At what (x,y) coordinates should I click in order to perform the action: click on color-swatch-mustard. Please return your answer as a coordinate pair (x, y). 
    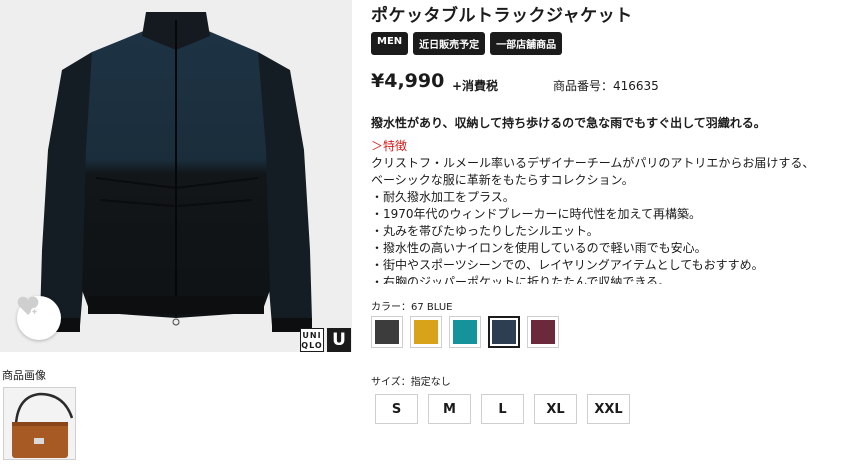
    Looking at the image, I should click on (426, 332).